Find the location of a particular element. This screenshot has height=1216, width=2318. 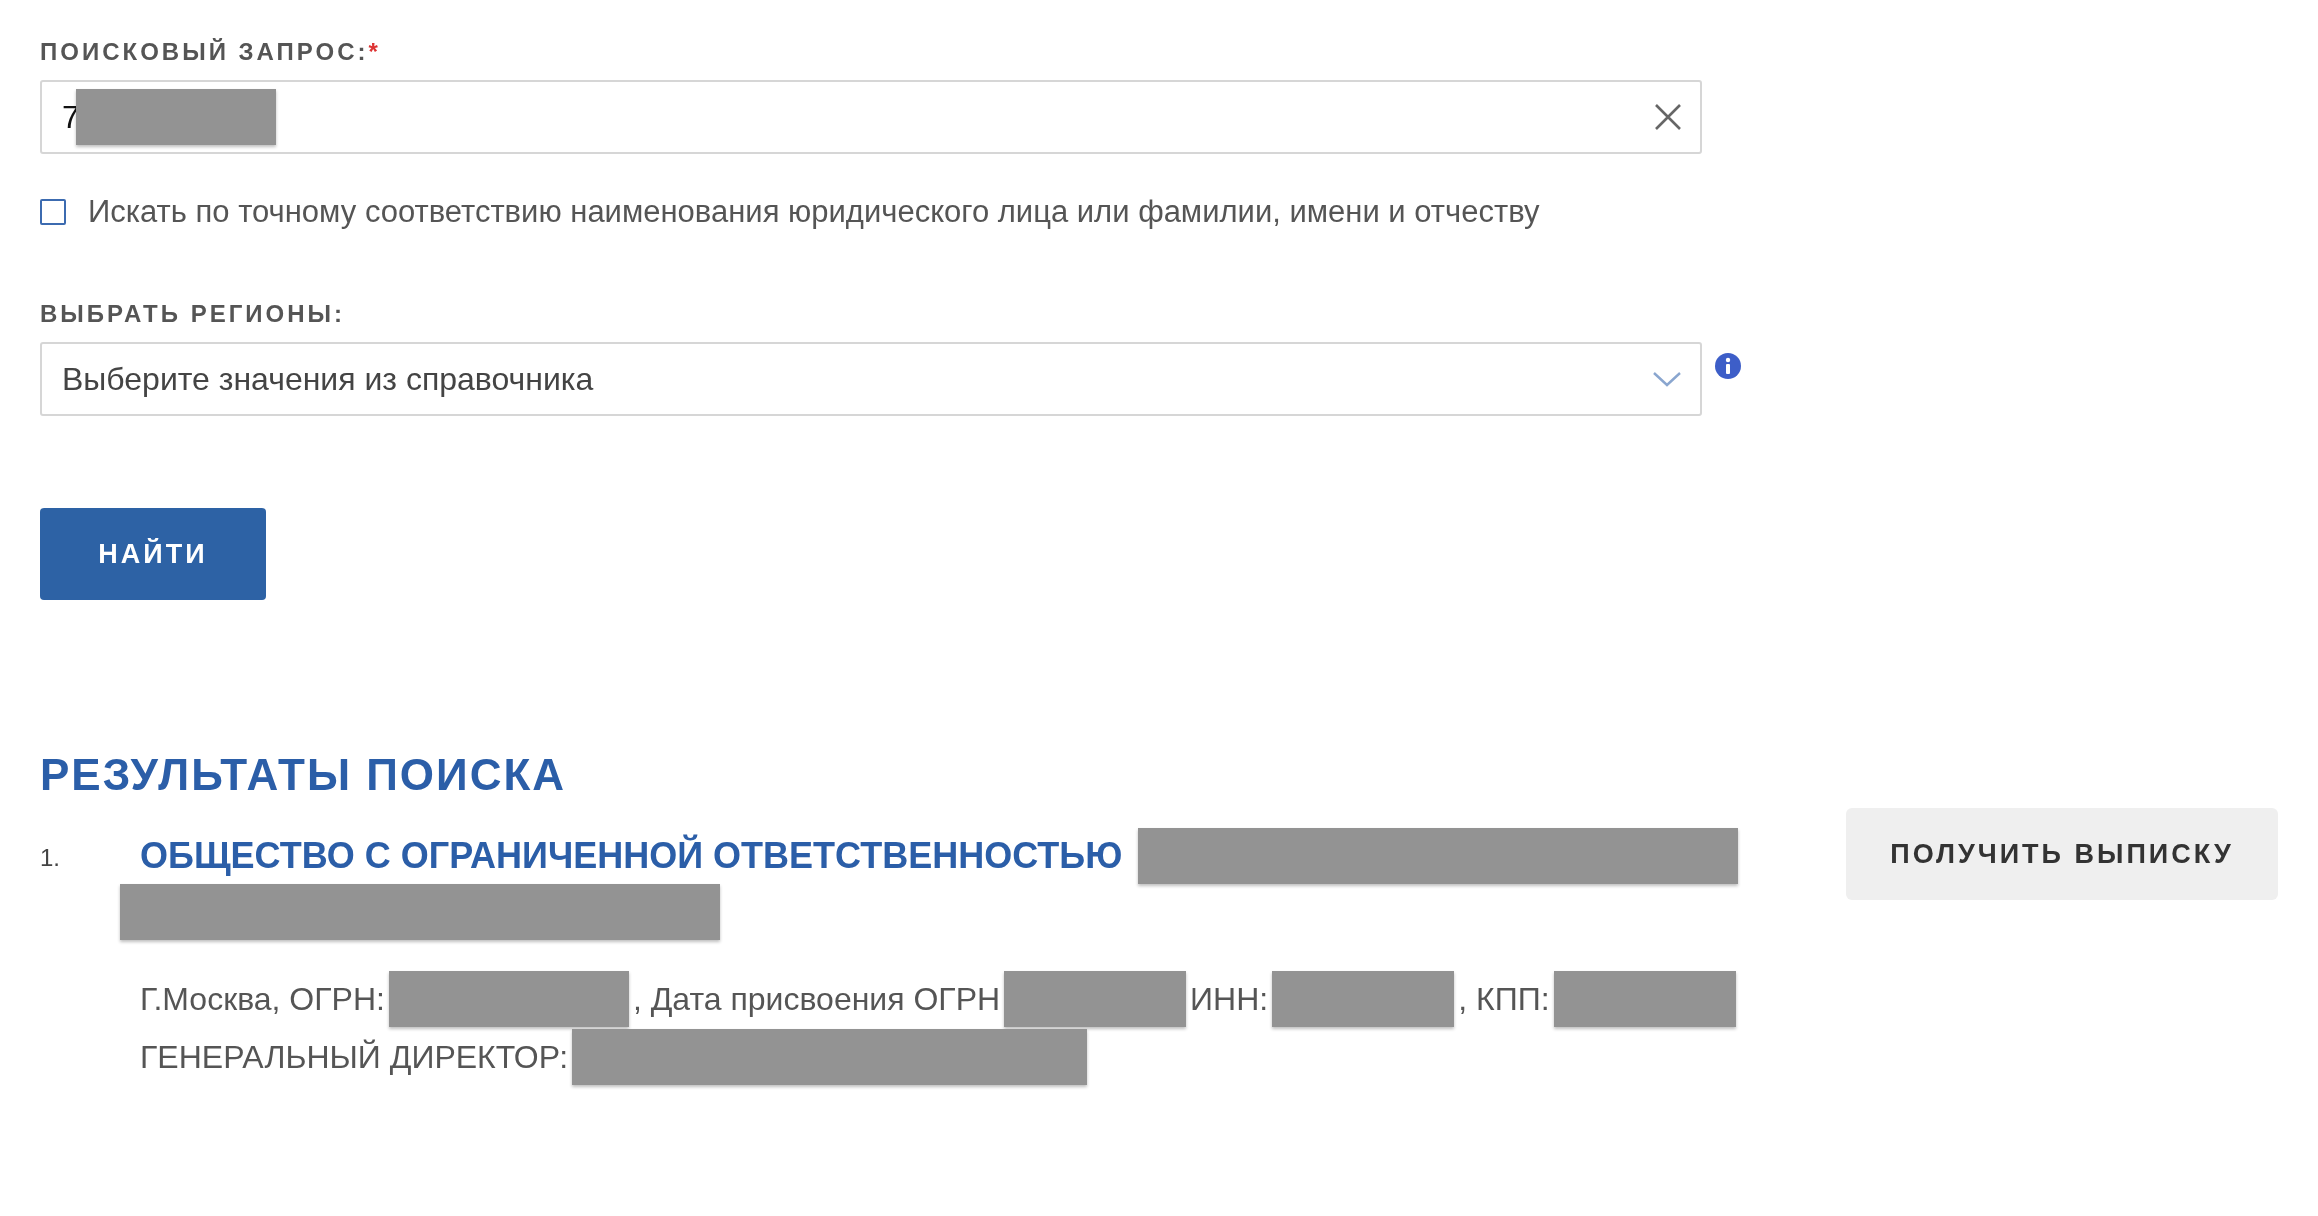

get-extract-button: ПОЛУЧИТЬ ВЫПИСКУ is located at coordinates (2062, 854).